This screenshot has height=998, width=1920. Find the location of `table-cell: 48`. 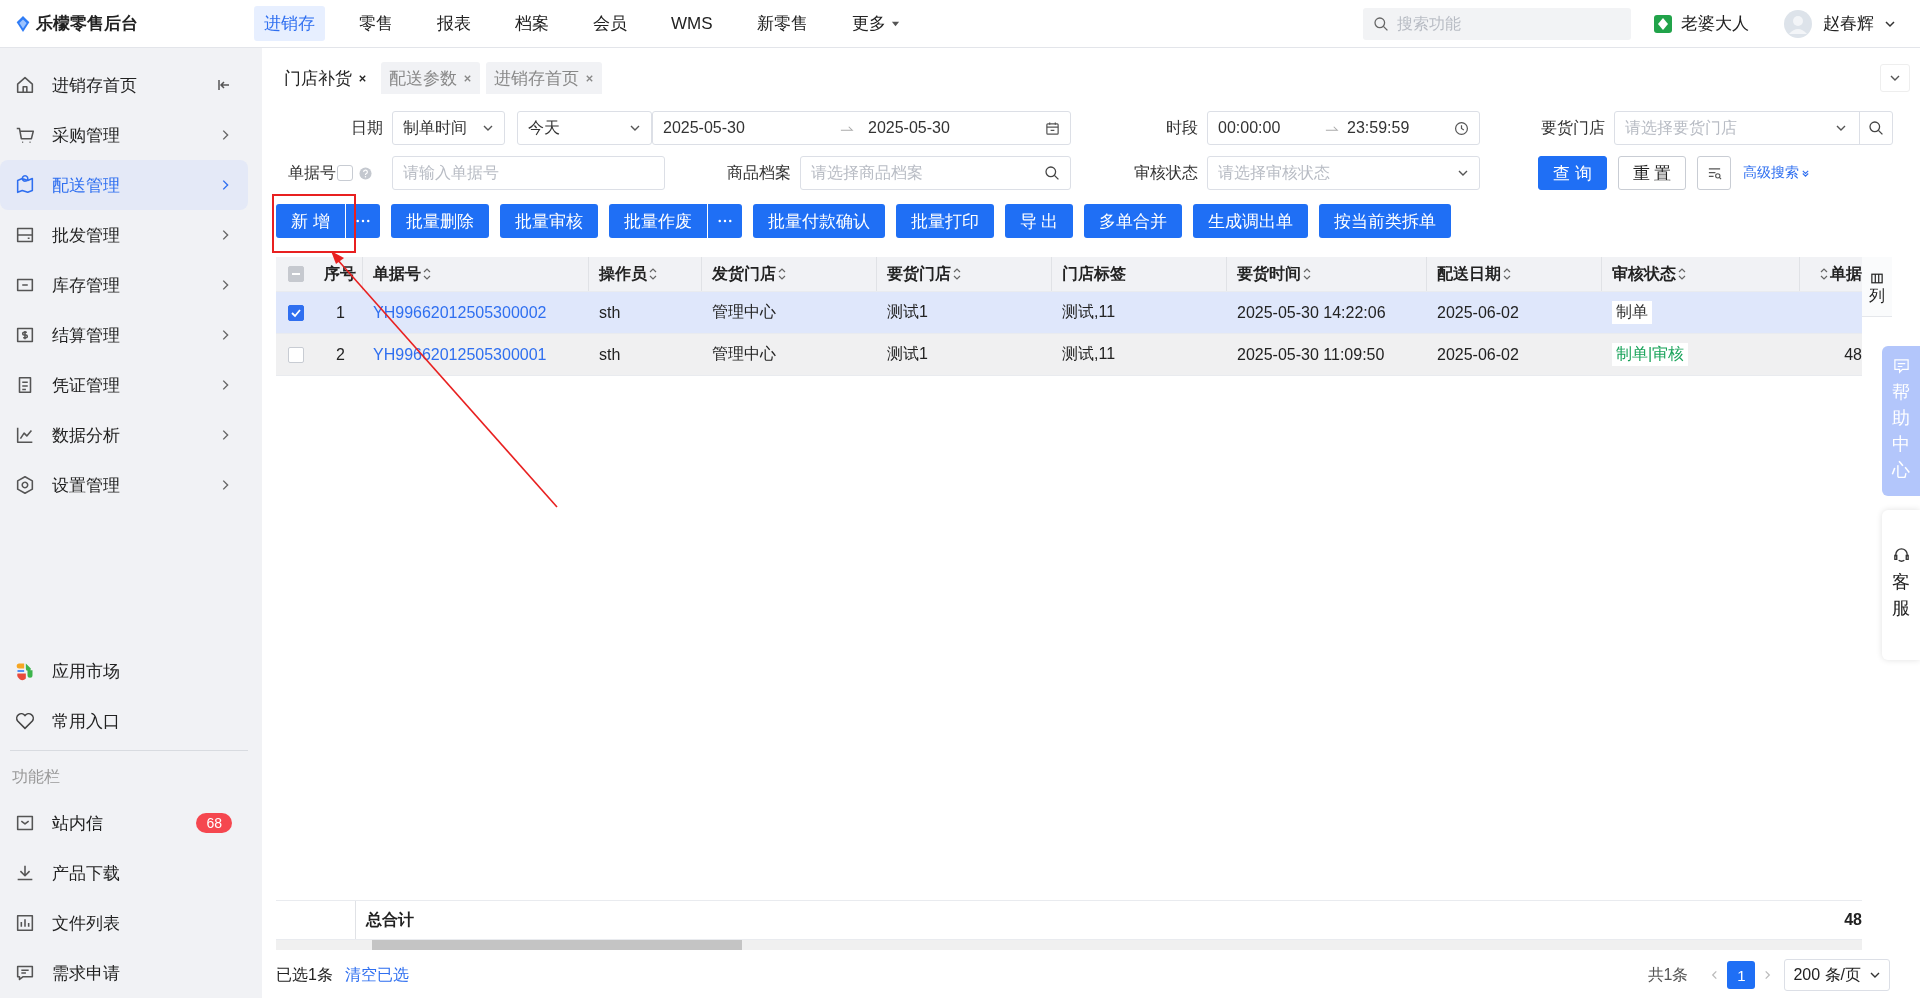

table-cell: 48 is located at coordinates (1853, 354).